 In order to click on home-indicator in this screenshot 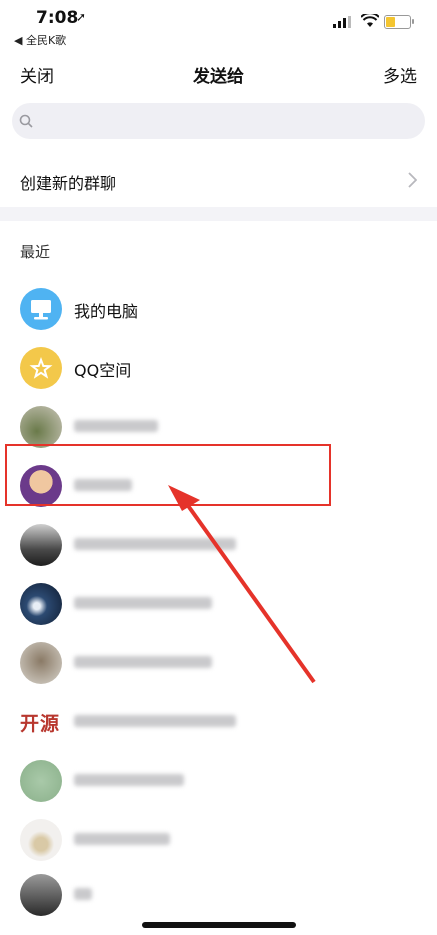, I will do `click(219, 925)`.